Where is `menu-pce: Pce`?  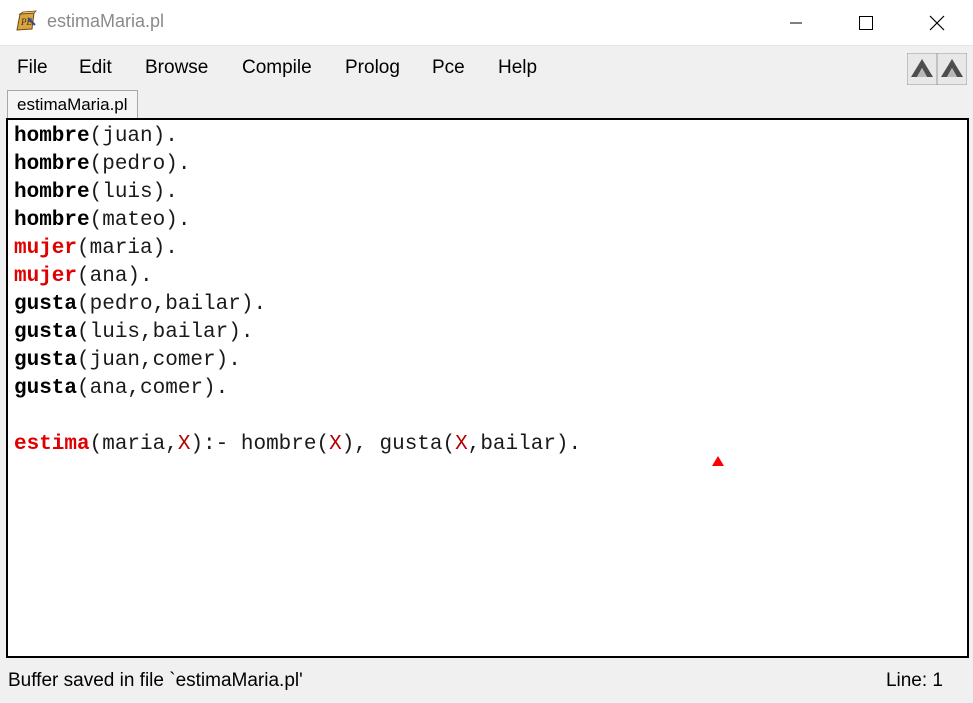 menu-pce: Pce is located at coordinates (448, 68).